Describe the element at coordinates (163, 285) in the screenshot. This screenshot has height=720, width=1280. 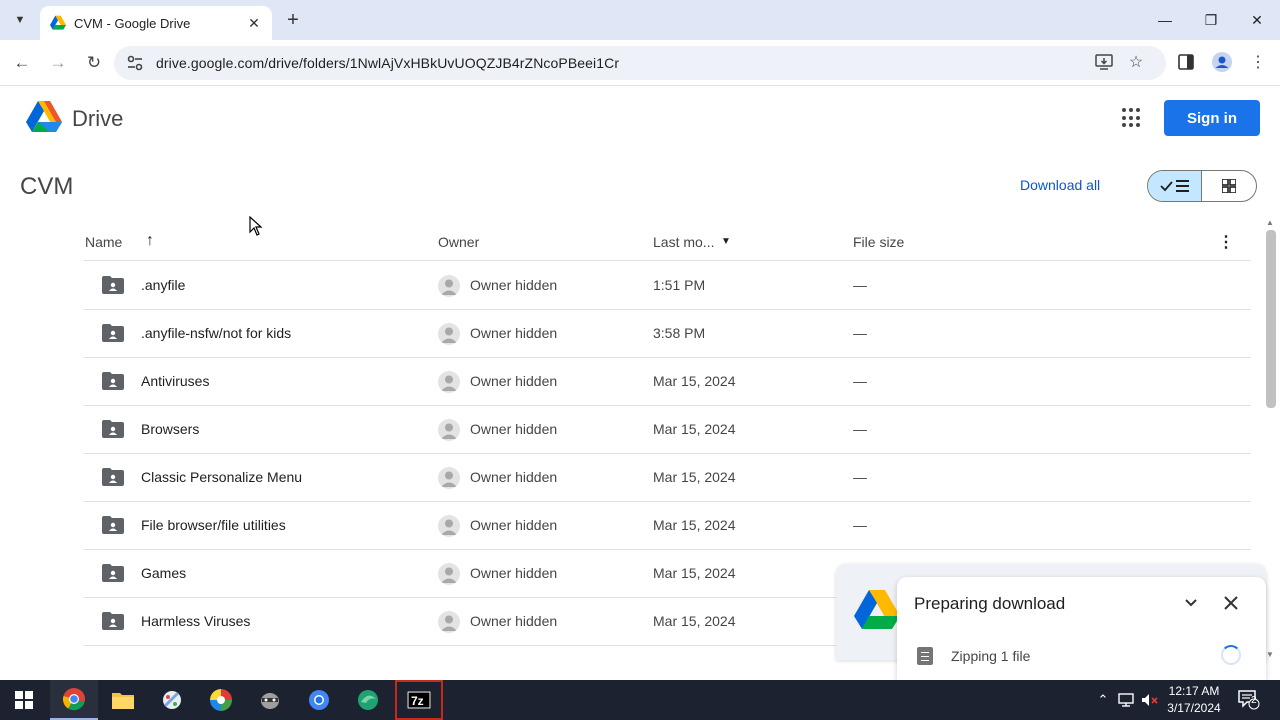
I see `file-name: .anyfile` at that location.